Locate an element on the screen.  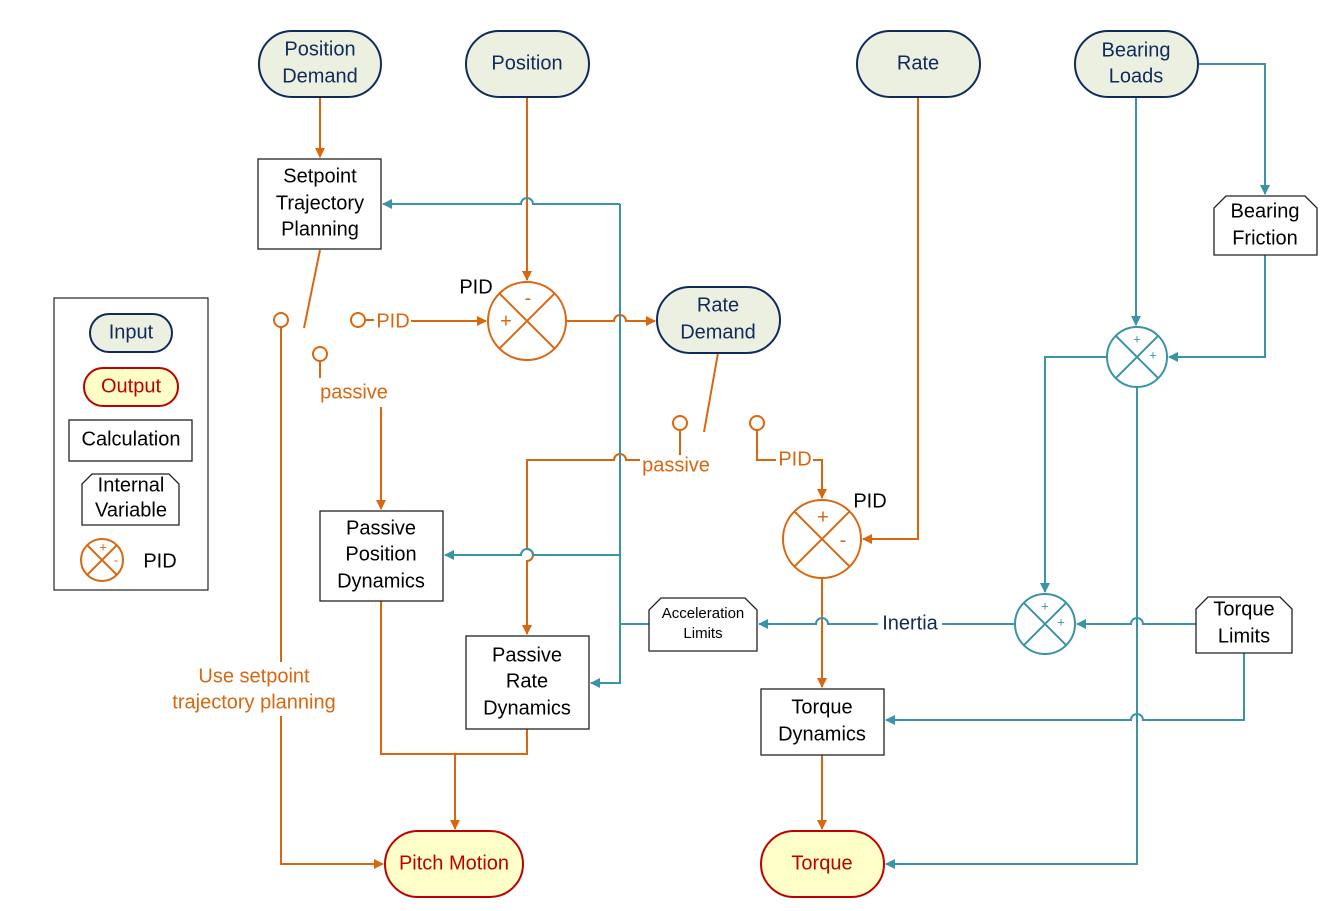
sum-junction-bearing: + + is located at coordinates (1137, 357).